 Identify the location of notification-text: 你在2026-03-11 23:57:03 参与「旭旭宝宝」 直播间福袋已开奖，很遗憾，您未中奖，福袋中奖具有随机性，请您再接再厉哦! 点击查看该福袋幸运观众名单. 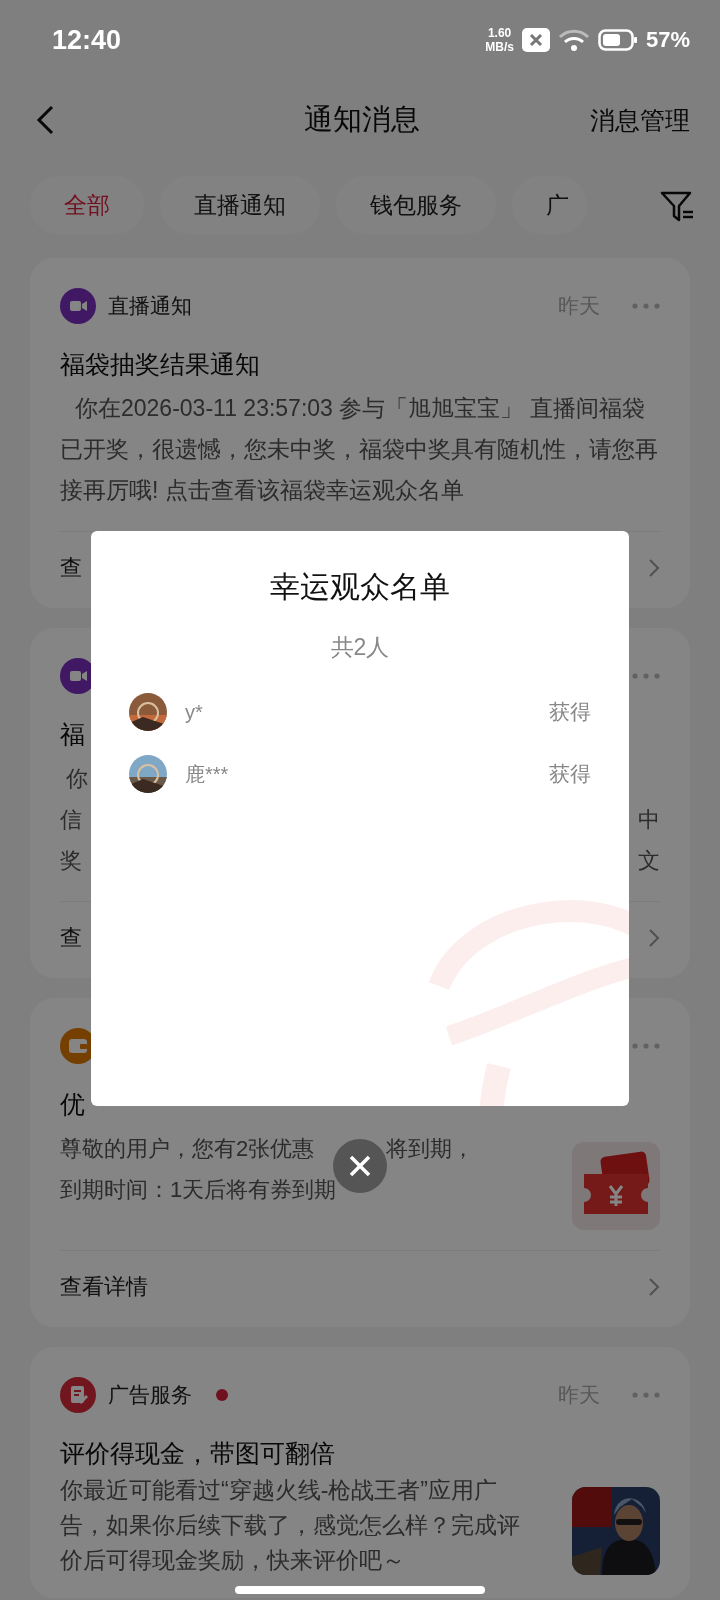
(359, 449).